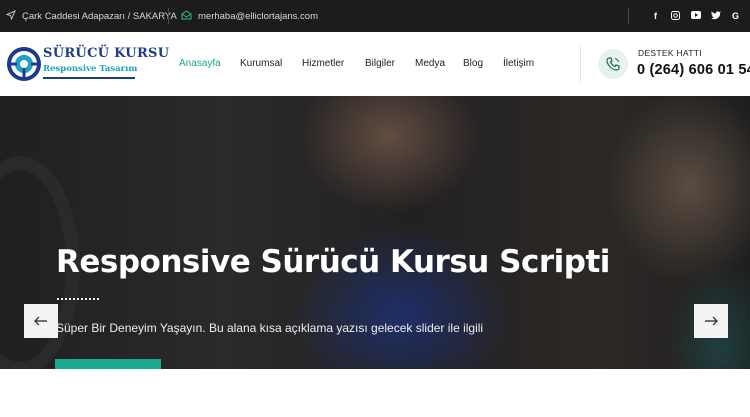 This screenshot has height=417, width=750. Describe the element at coordinates (375, 393) in the screenshot. I see `page-content-area` at that location.